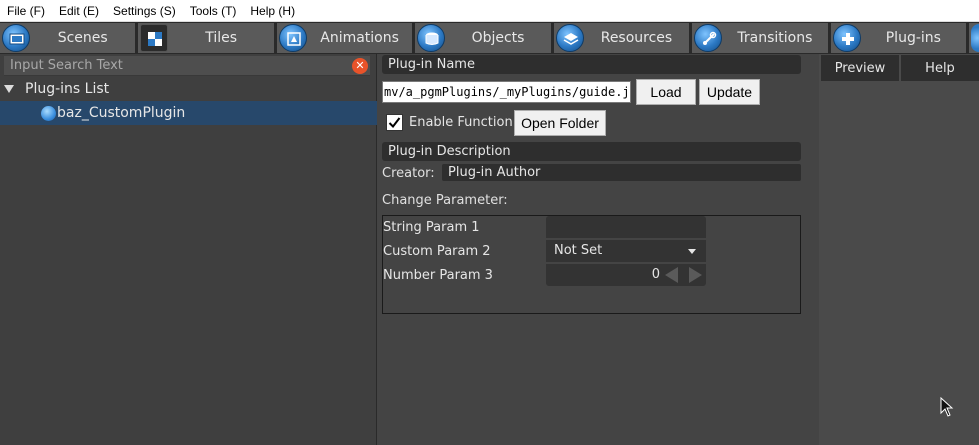 The height and width of the screenshot is (445, 979). What do you see at coordinates (408, 173) in the screenshot?
I see `creator-label: Creator:` at bounding box center [408, 173].